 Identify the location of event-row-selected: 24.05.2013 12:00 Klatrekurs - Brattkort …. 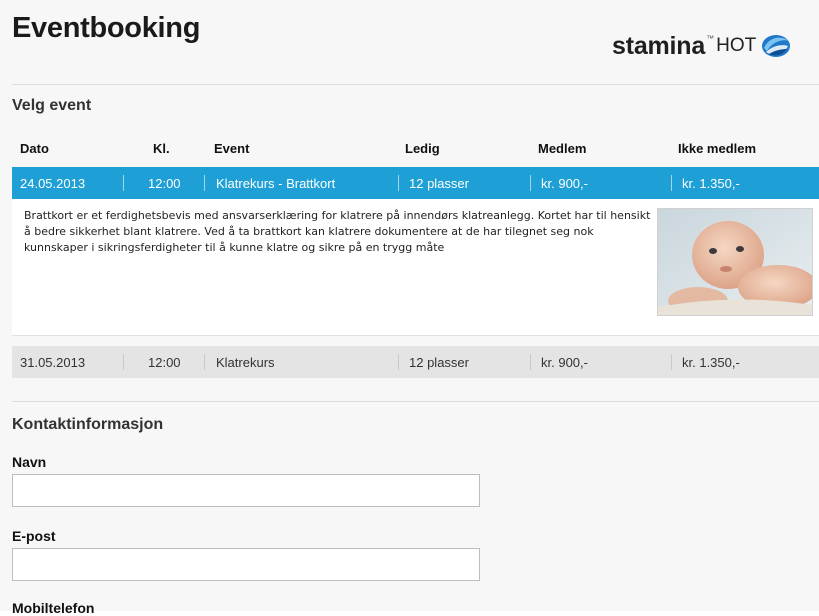
(415, 183).